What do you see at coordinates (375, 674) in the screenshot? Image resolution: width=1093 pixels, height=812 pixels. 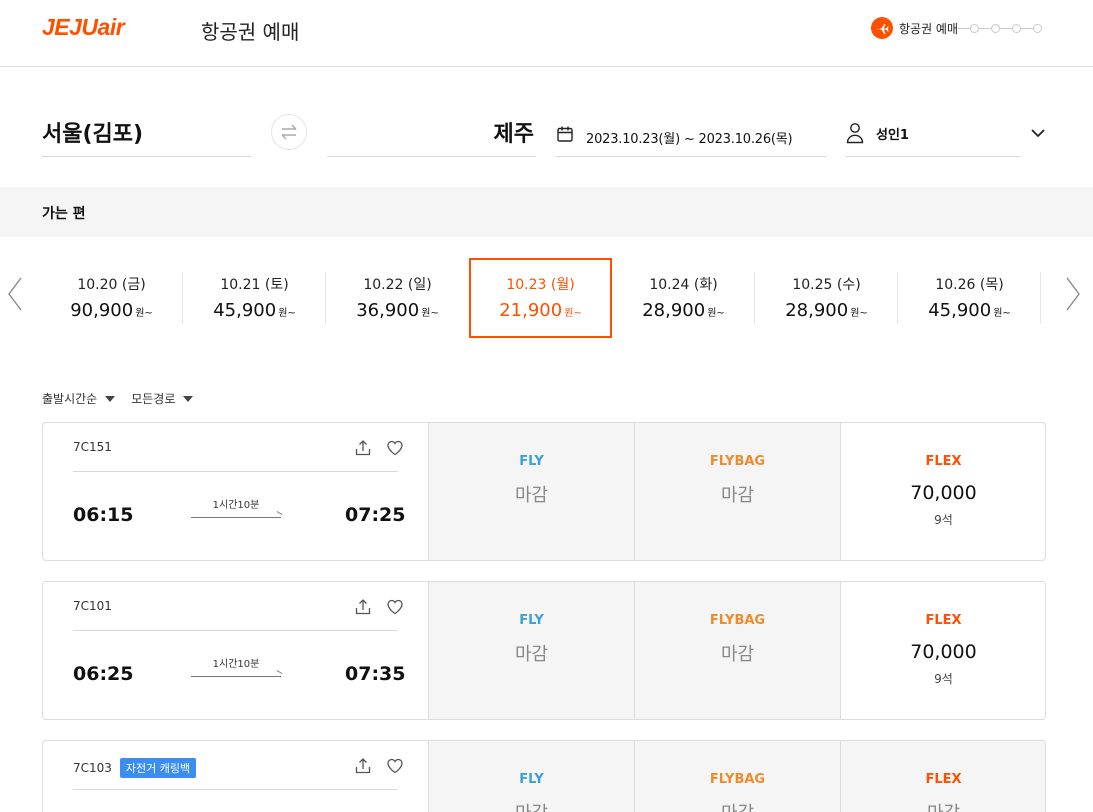 I see `arrival-time: 07:35` at bounding box center [375, 674].